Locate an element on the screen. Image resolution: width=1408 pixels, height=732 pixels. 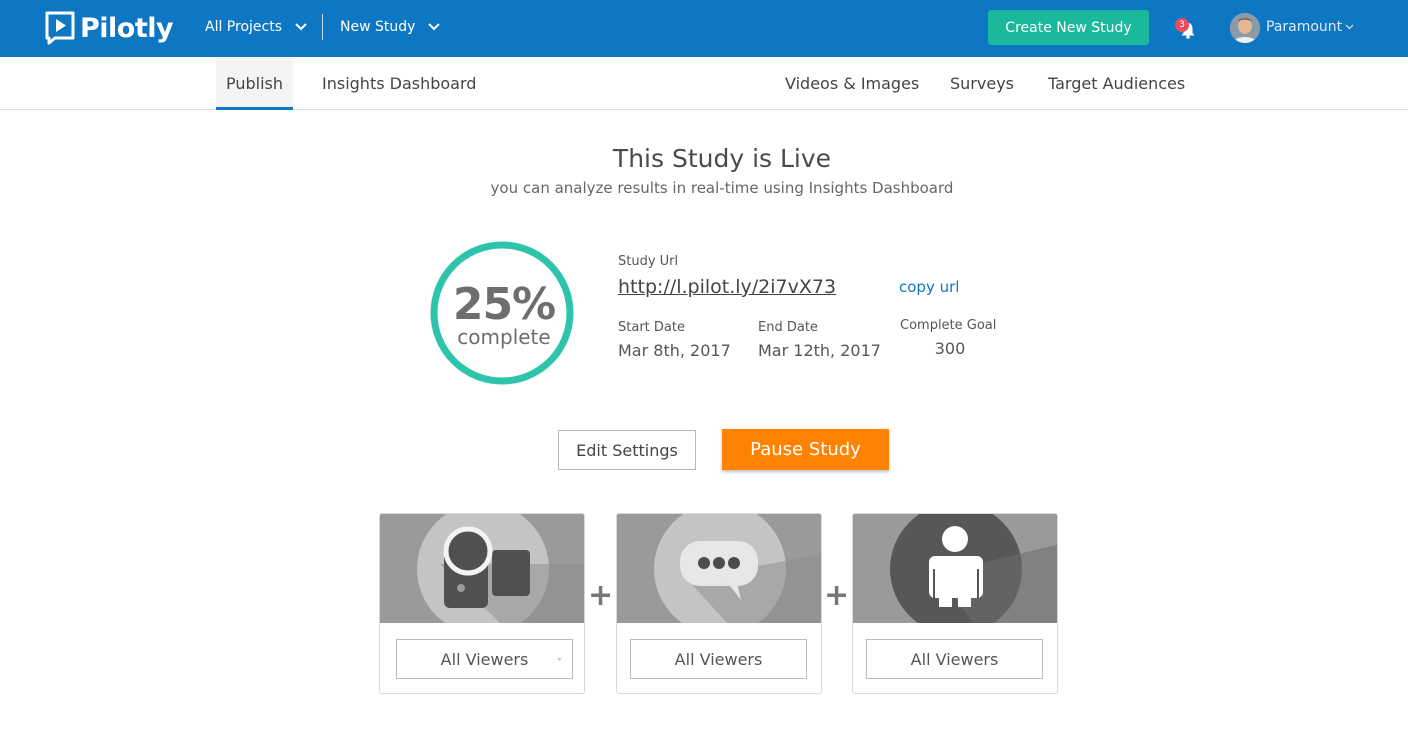
user-photo-icon is located at coordinates (1245, 28).